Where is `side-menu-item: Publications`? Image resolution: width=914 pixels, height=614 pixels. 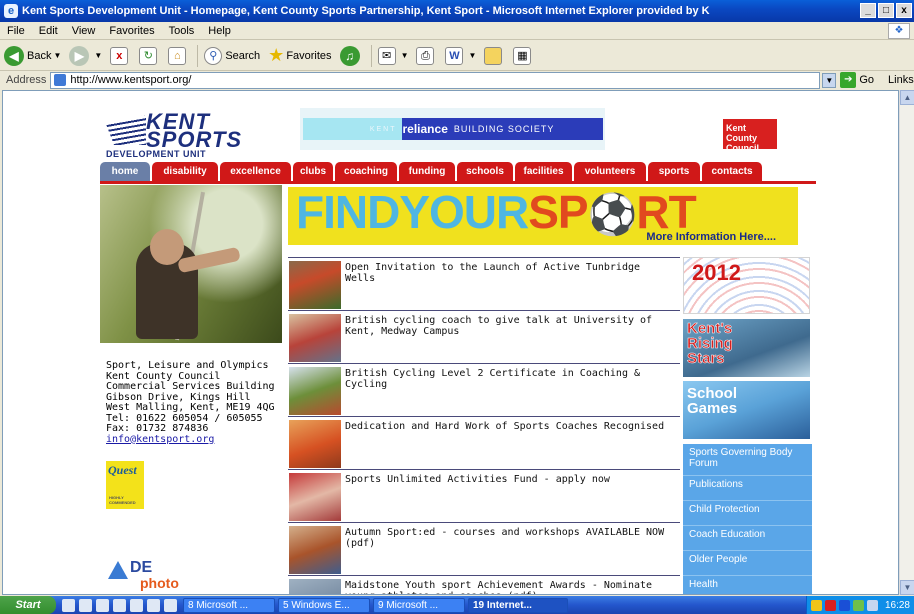
side-menu-item: Publications is located at coordinates (747, 488).